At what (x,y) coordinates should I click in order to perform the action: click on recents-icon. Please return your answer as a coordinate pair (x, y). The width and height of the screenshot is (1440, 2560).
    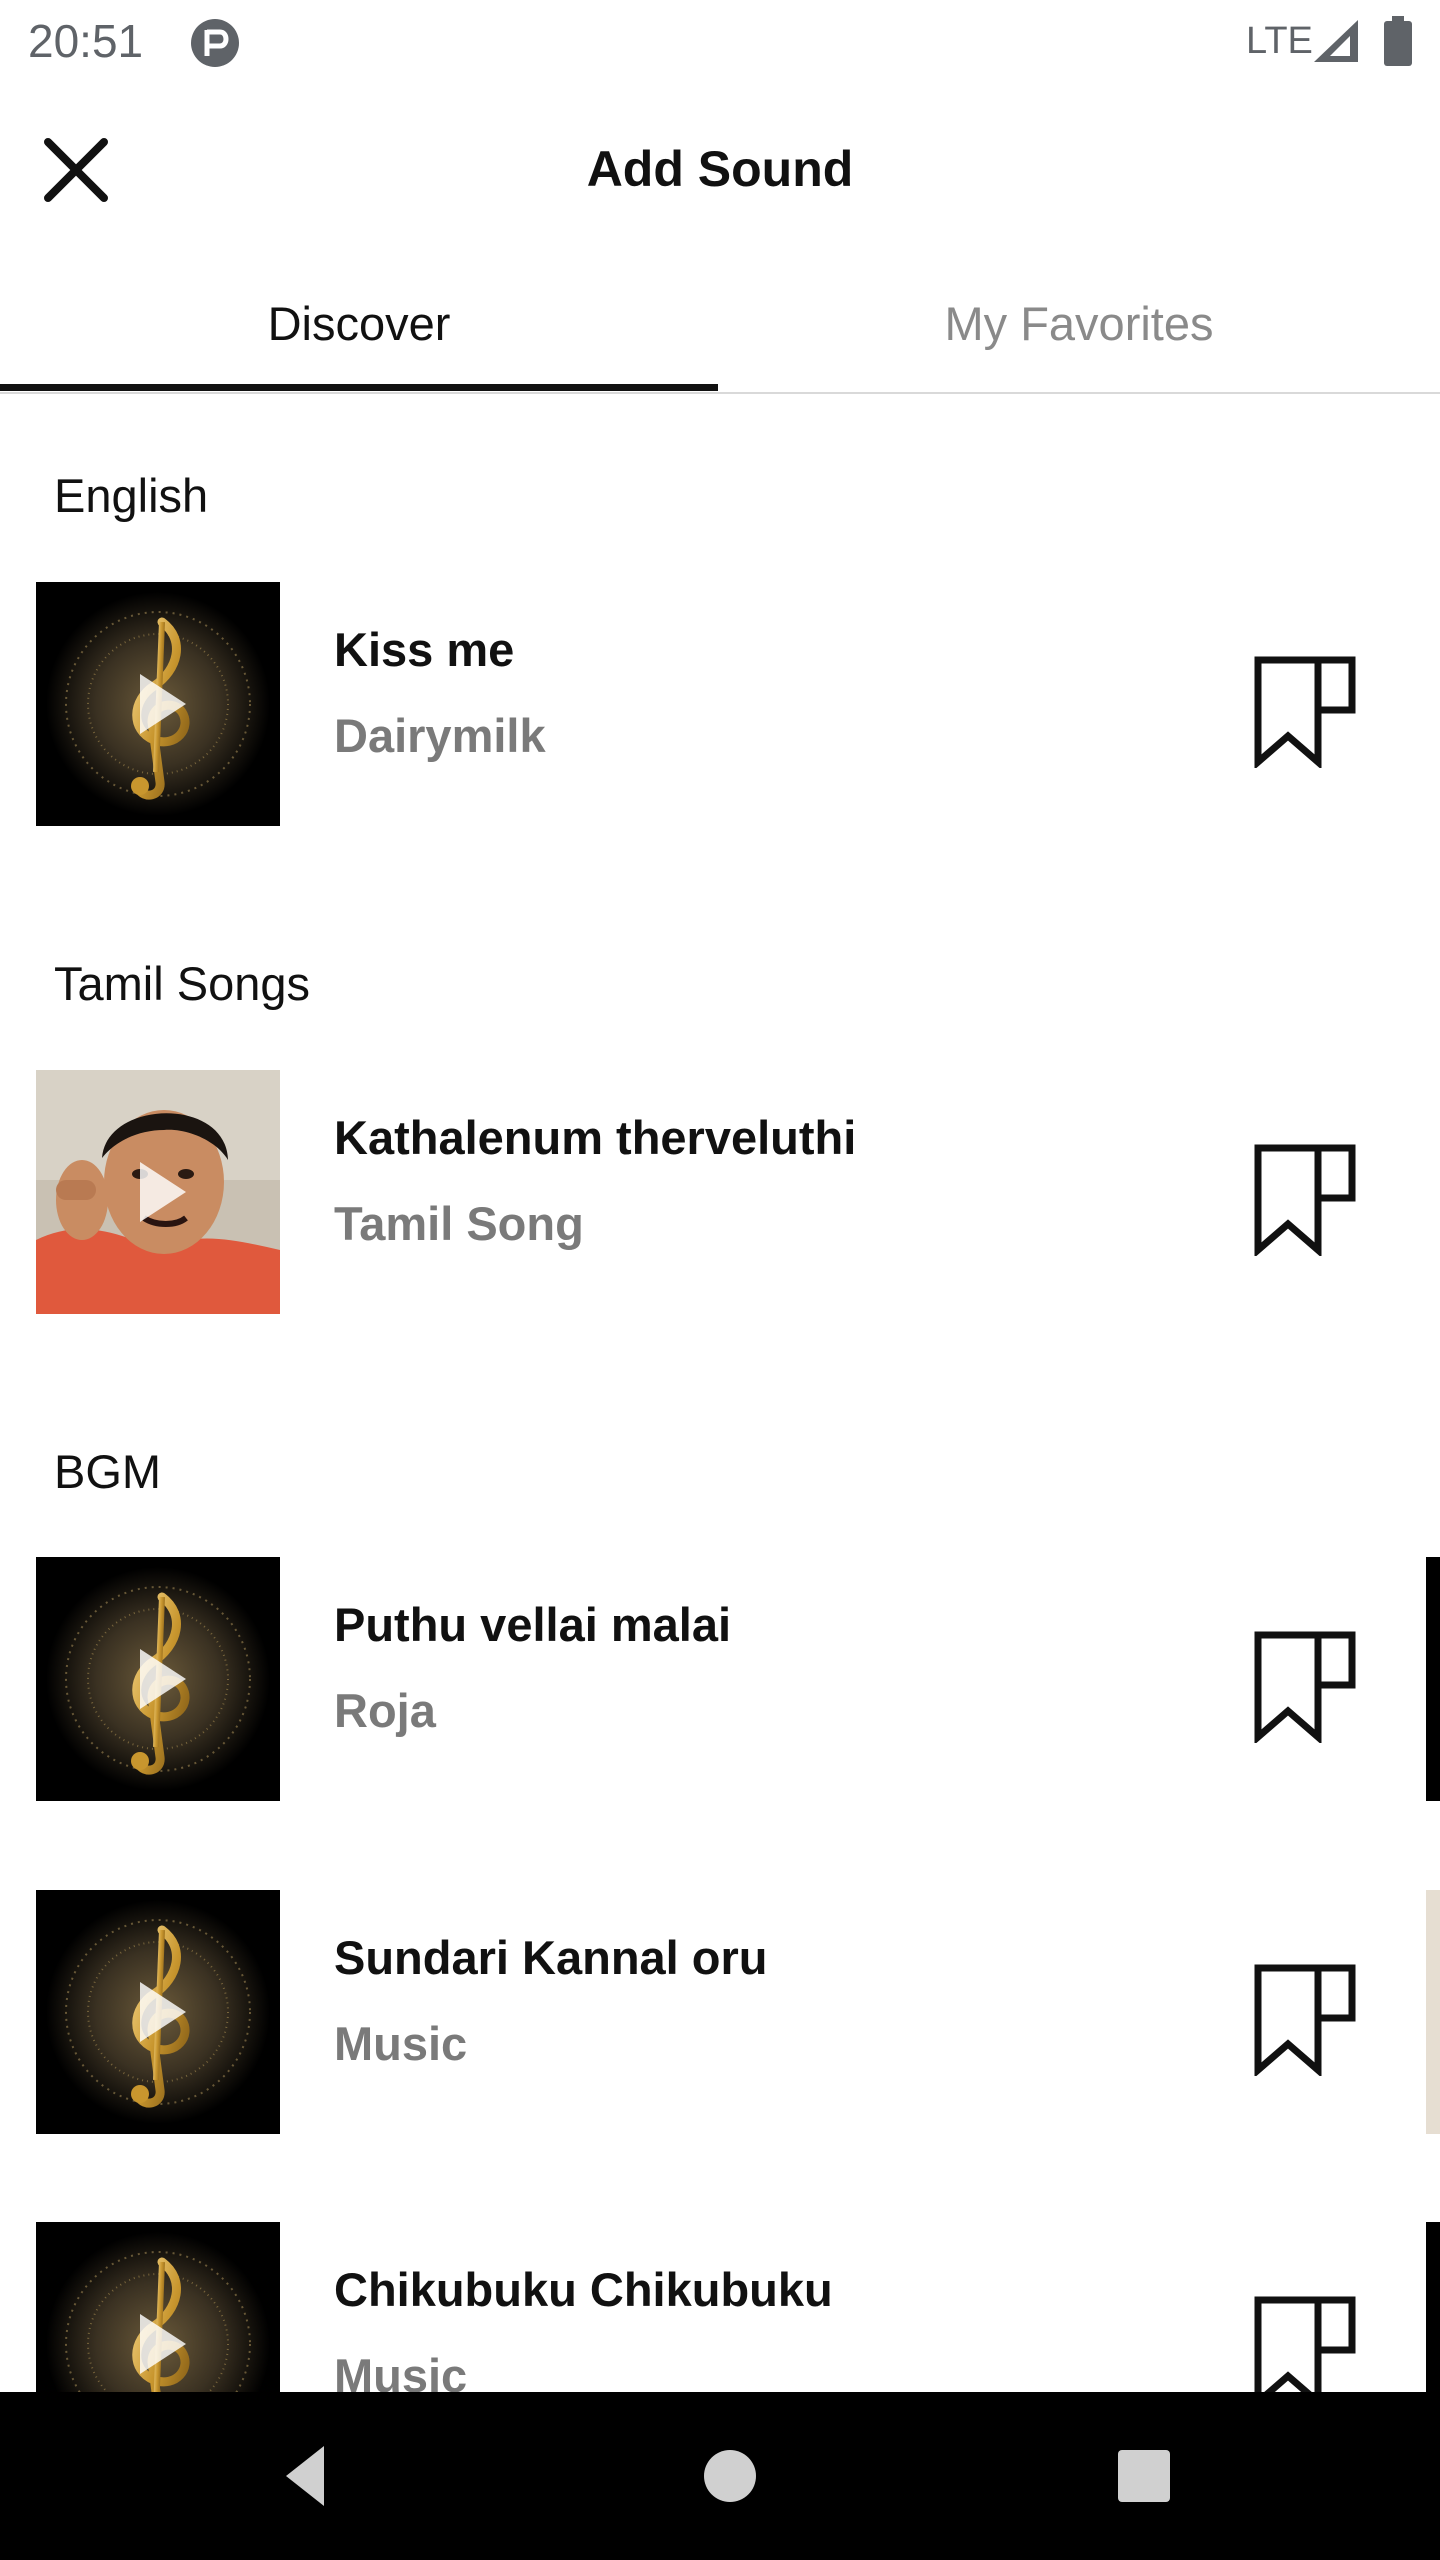
    Looking at the image, I should click on (1144, 2476).